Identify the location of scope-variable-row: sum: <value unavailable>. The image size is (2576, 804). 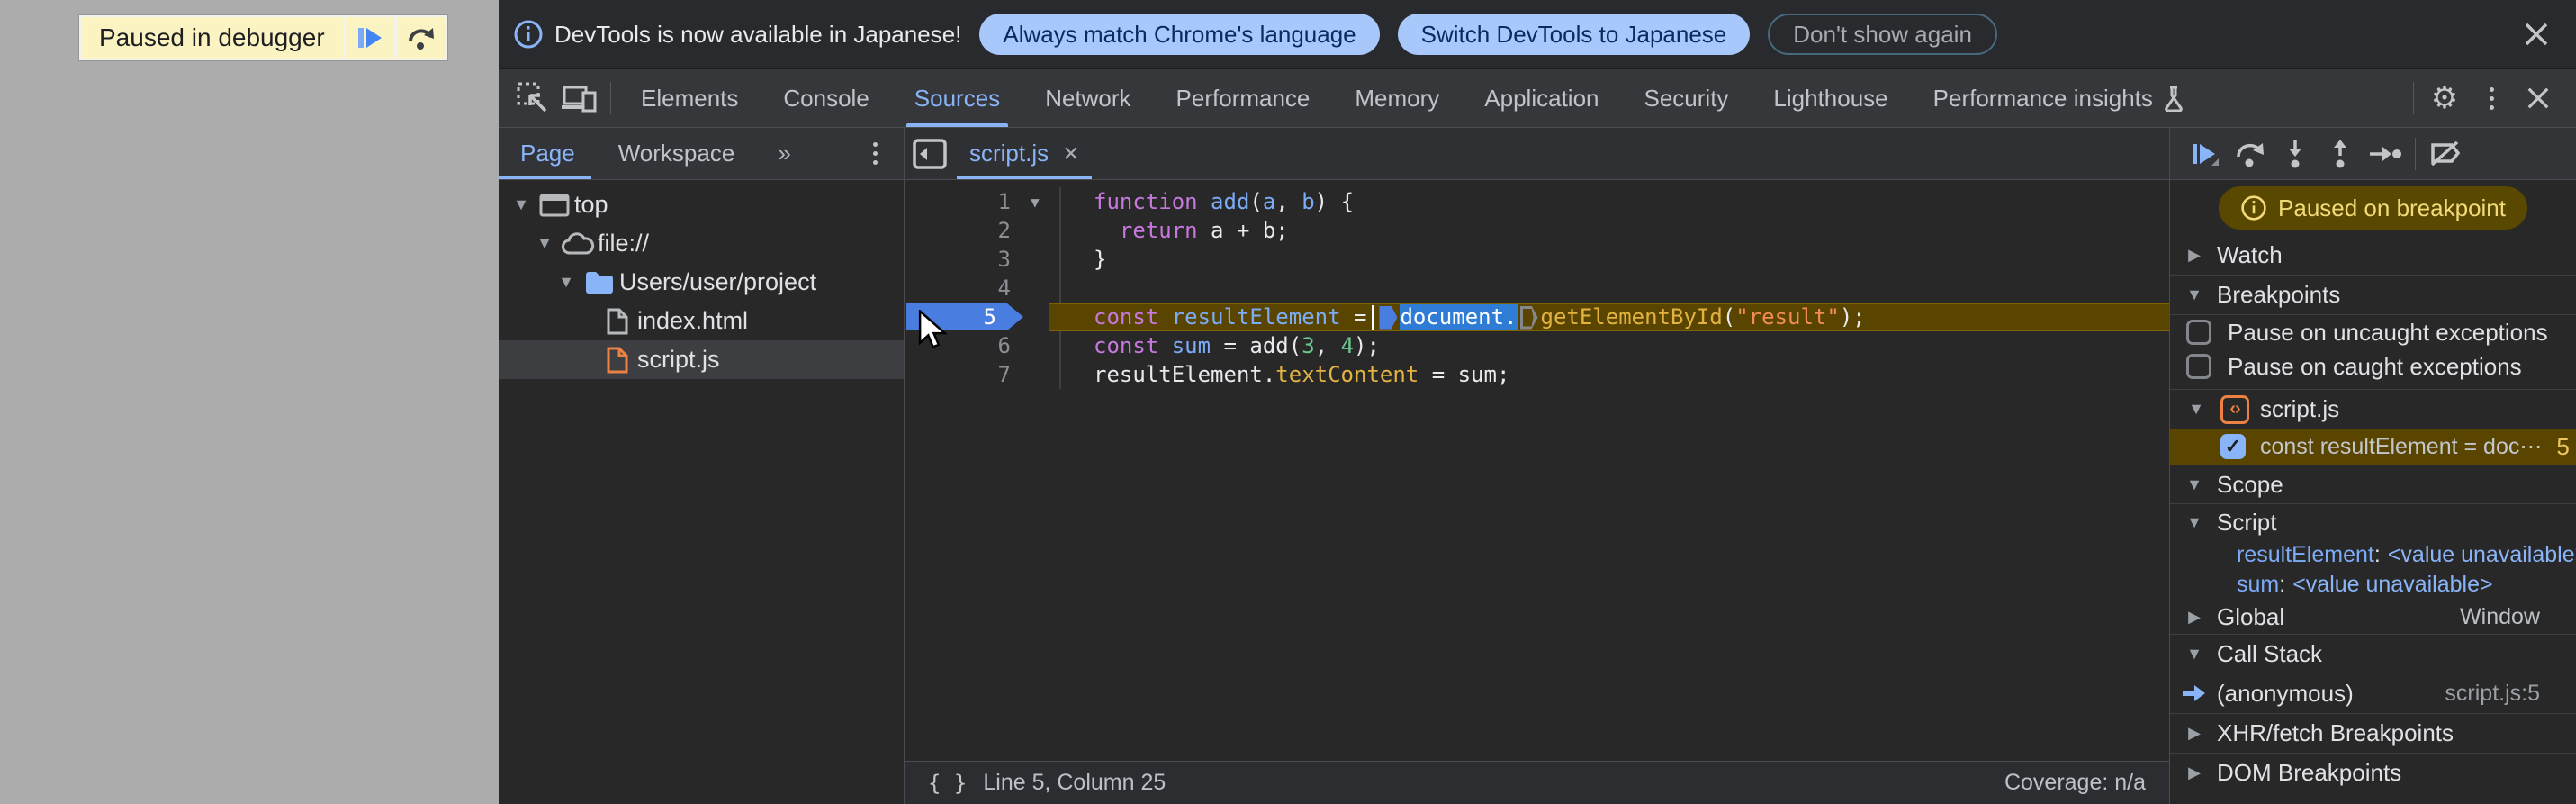
(2373, 585).